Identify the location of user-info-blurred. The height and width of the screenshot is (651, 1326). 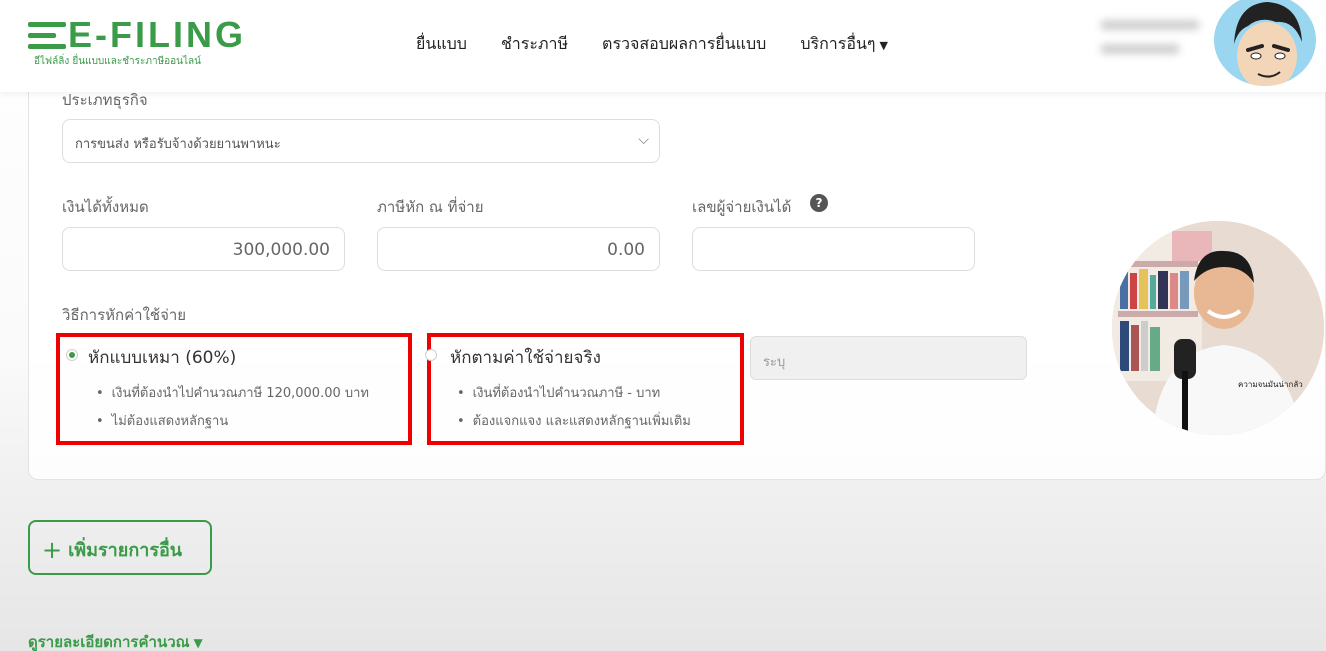
(1155, 45).